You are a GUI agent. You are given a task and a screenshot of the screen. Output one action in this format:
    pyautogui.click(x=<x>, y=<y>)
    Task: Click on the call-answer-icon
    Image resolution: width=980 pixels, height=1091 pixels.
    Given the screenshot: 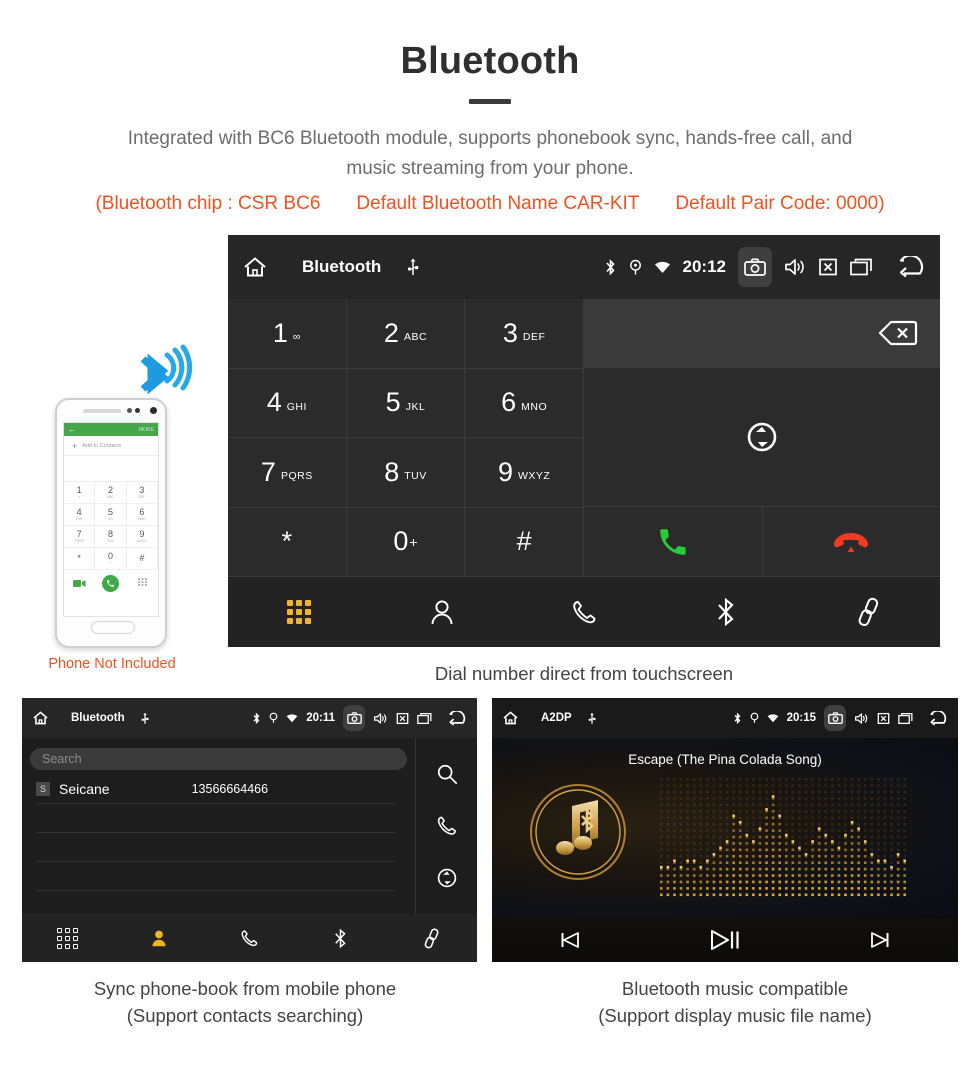 What is the action you would take?
    pyautogui.click(x=673, y=542)
    